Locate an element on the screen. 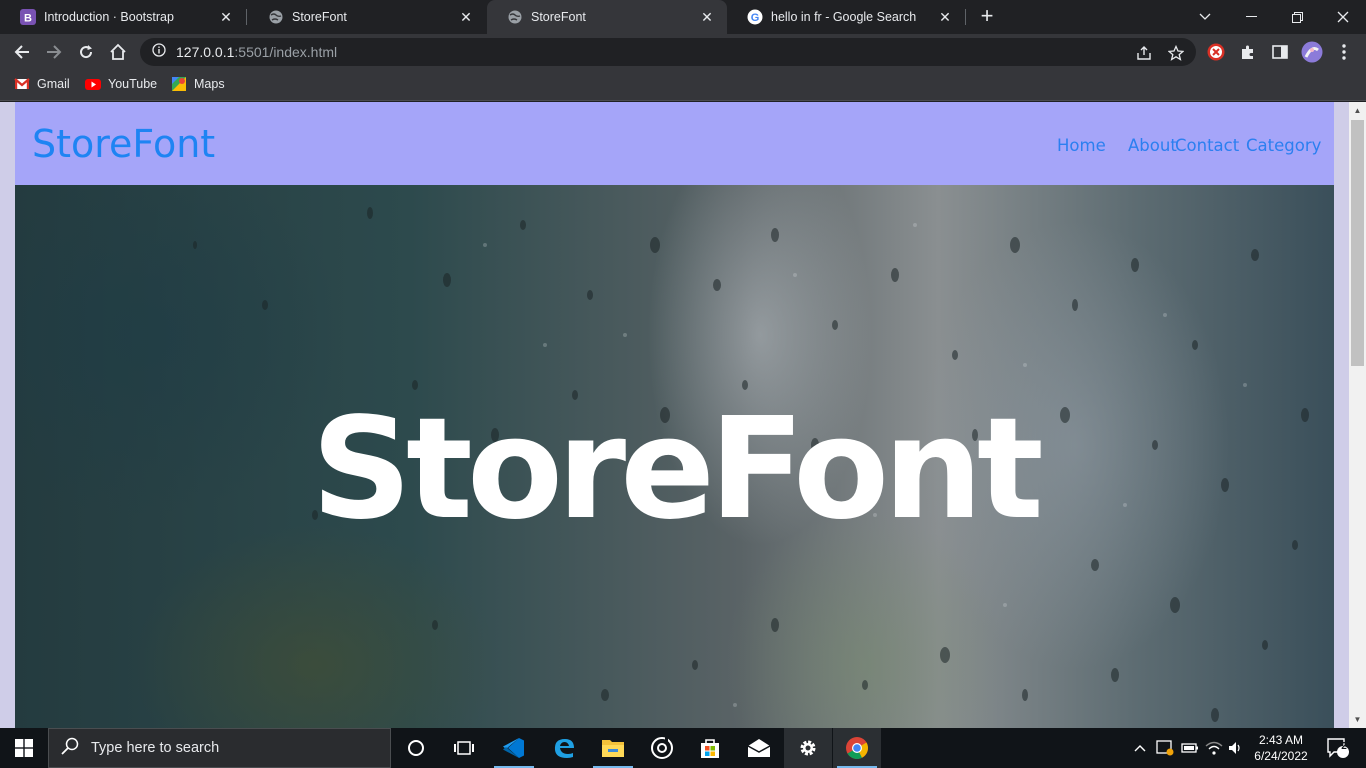 Image resolution: width=1366 pixels, height=768 pixels. chevron-up-icon is located at coordinates (1140, 748).